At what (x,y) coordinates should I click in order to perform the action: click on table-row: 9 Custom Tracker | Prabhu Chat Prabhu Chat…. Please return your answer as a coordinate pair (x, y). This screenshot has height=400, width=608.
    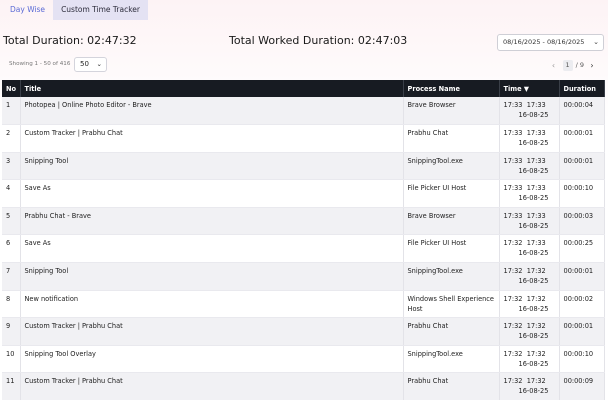
    Looking at the image, I should click on (303, 331).